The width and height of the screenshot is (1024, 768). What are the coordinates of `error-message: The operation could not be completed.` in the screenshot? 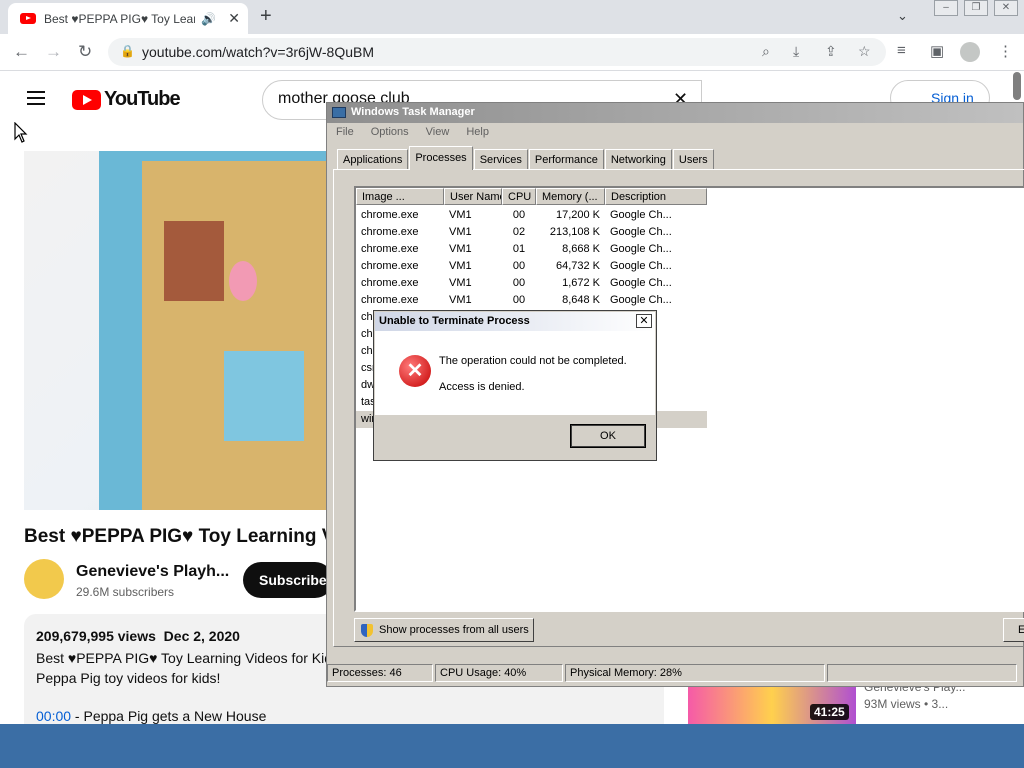 It's located at (533, 361).